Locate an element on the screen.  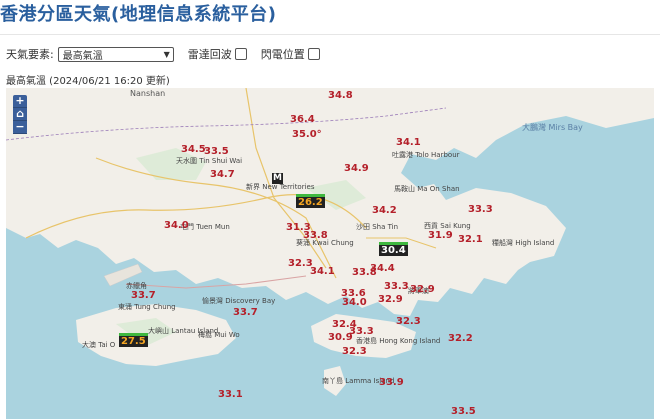
temp-reading: 33.1 is located at coordinates (230, 394).